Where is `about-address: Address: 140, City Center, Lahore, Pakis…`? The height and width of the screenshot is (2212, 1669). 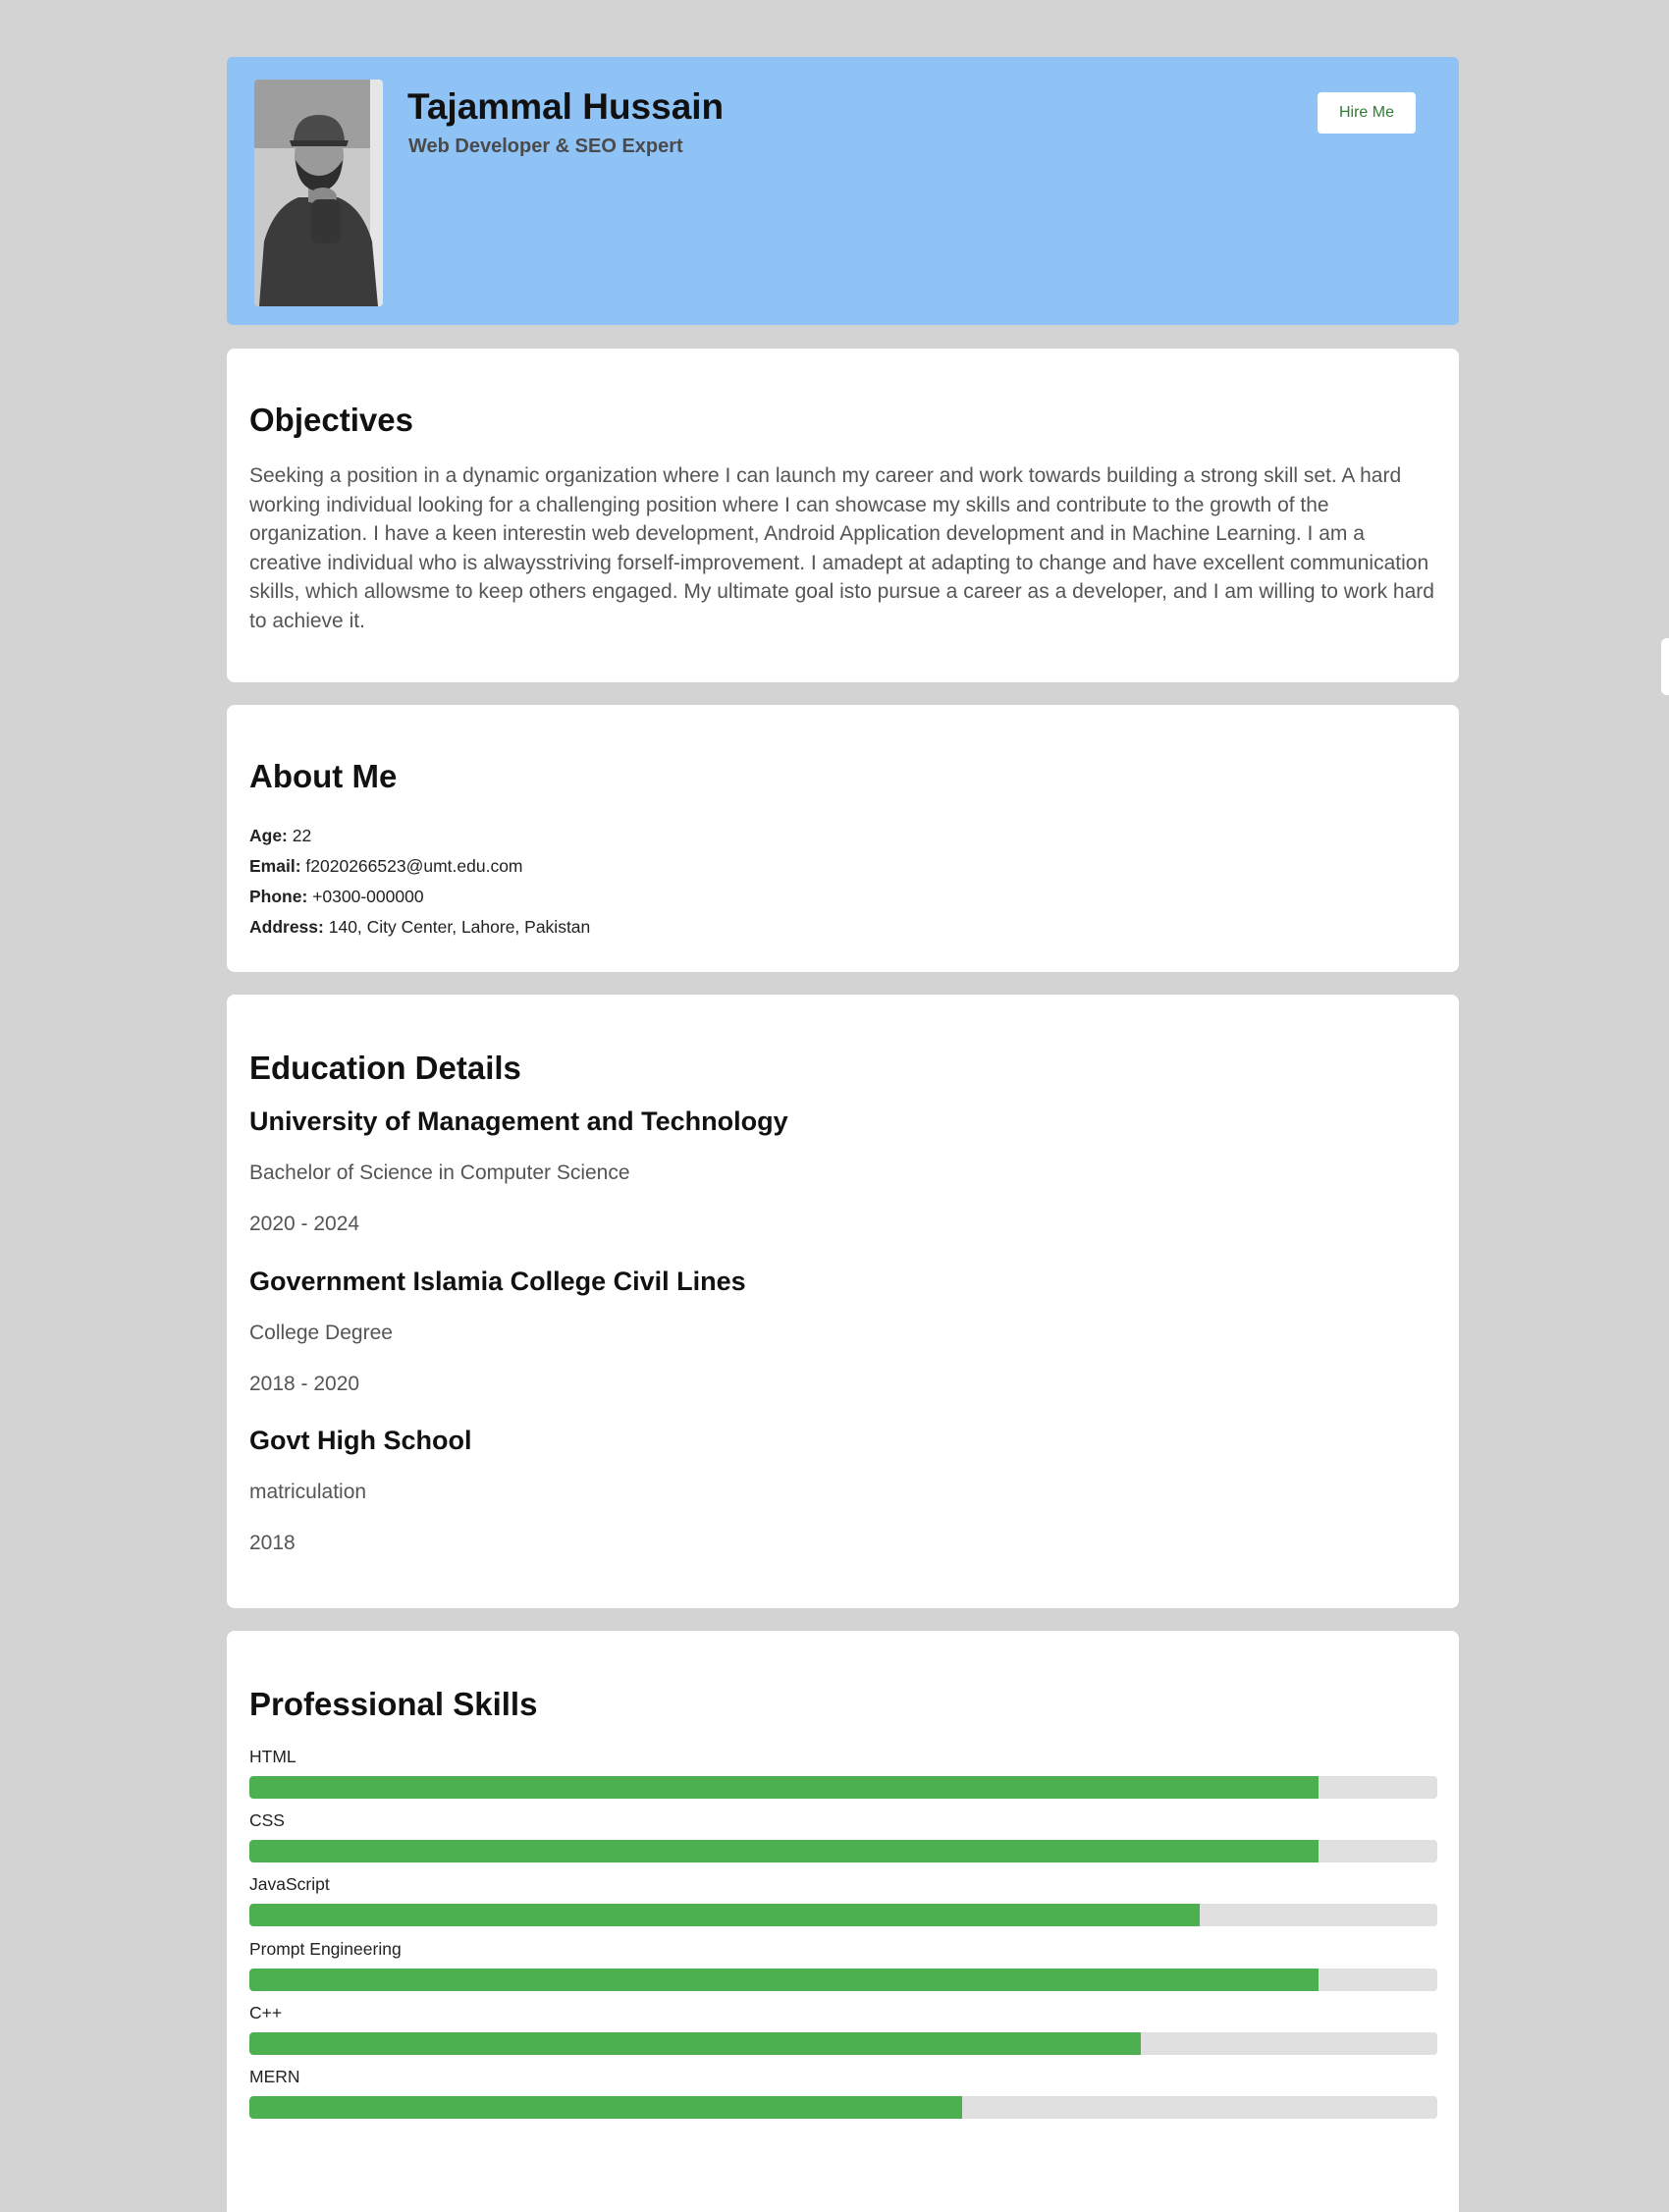 about-address: Address: 140, City Center, Lahore, Pakis… is located at coordinates (419, 927).